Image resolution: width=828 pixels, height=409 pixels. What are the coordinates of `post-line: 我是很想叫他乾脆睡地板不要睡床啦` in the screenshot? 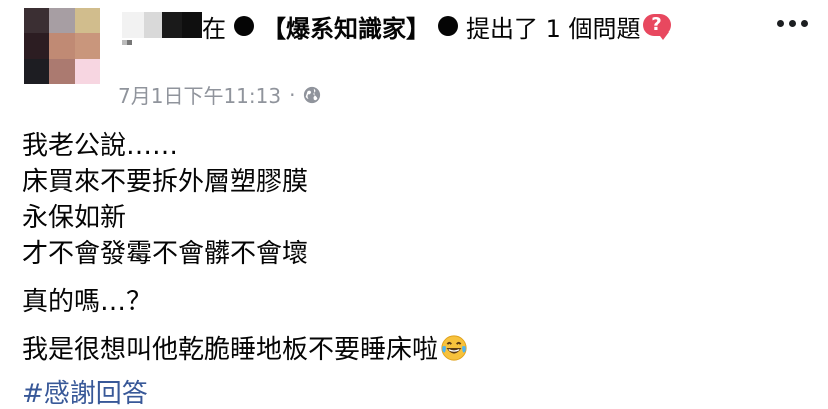 It's located at (245, 350).